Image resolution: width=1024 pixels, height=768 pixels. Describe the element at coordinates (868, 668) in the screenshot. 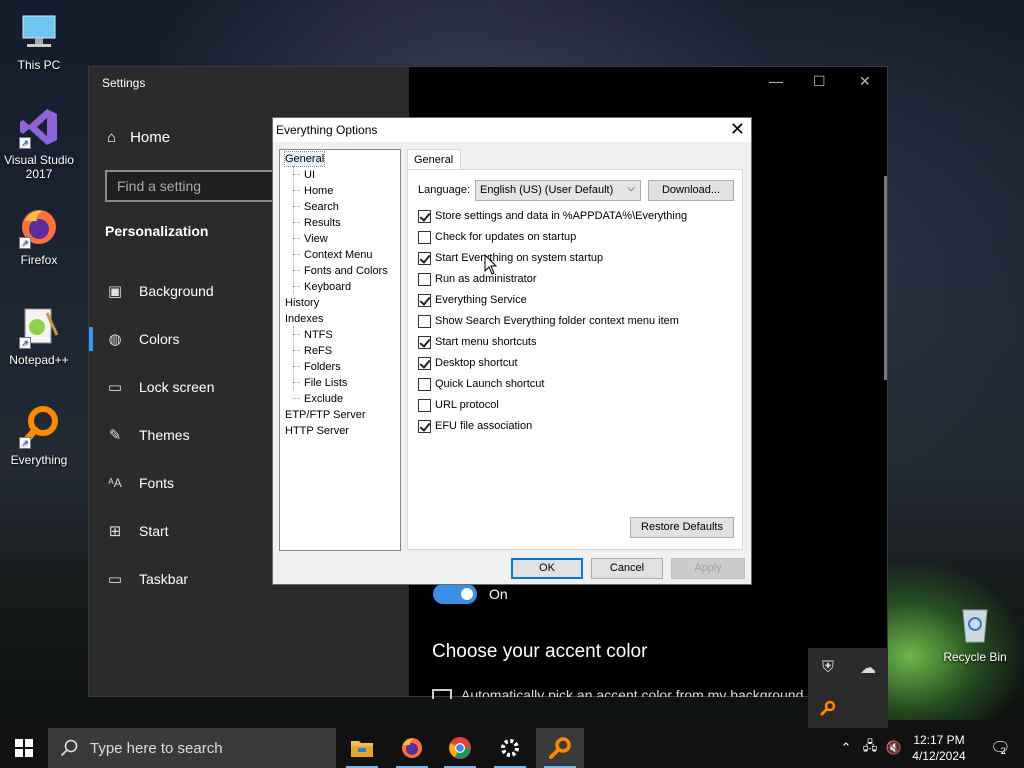

I see `onedrive-offline-icon: ☁` at that location.